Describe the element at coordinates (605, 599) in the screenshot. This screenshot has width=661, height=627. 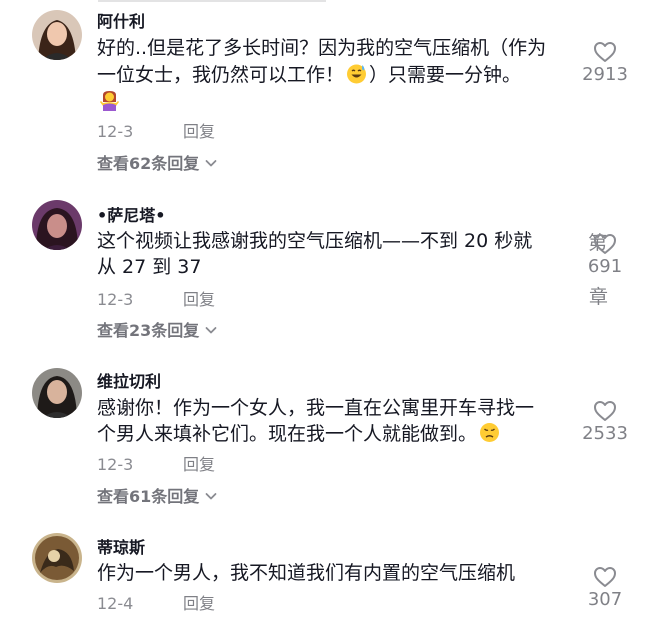
I see `like-count: 307` at that location.